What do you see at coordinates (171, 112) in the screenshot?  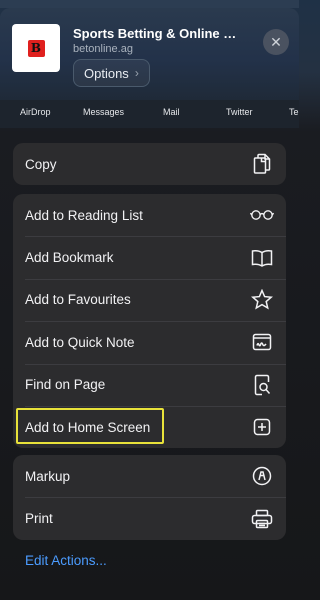 I see `share-target-mail: Mail` at bounding box center [171, 112].